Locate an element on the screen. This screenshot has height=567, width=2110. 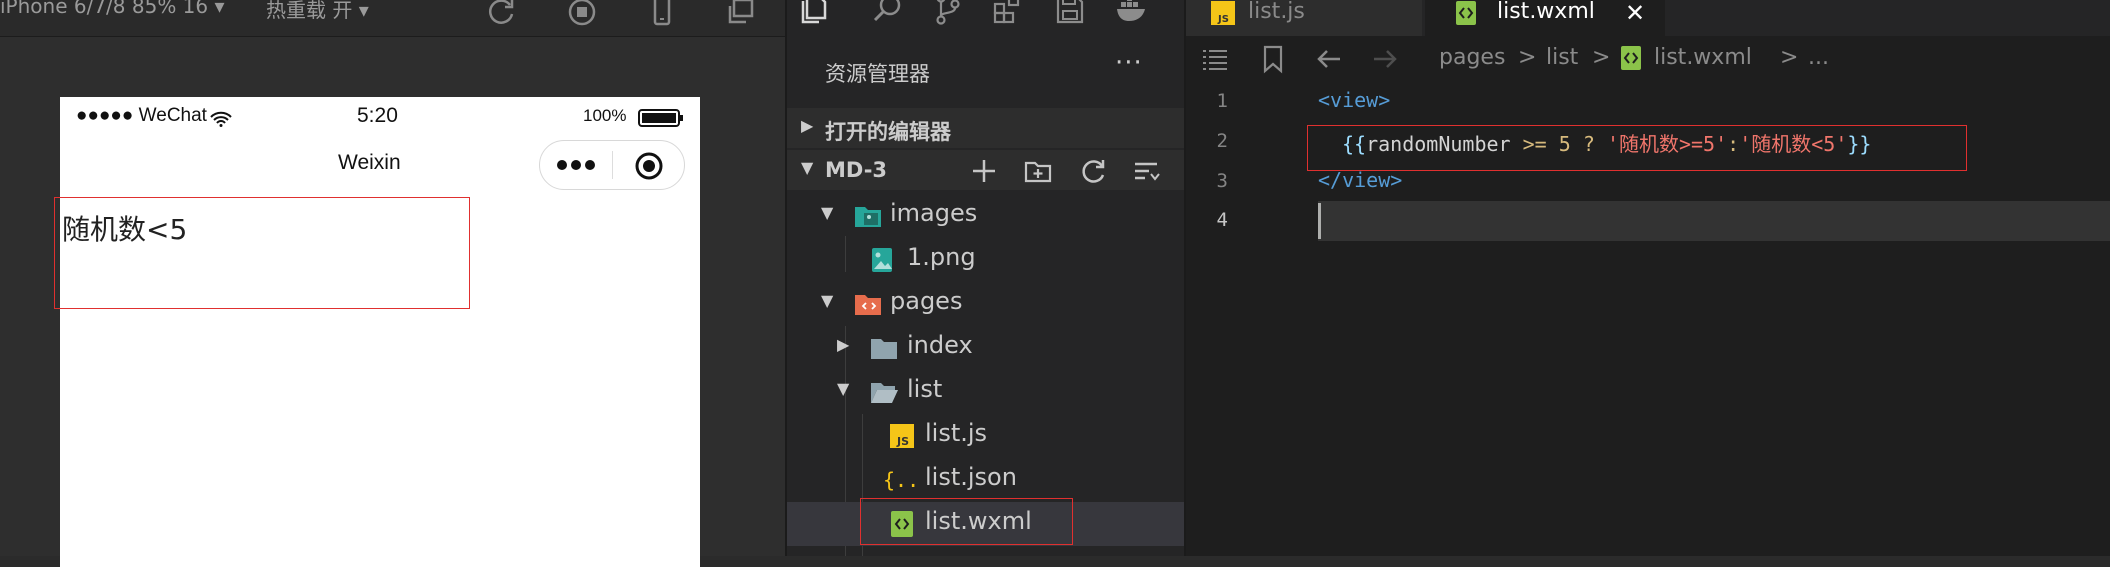
tree-file-png: 1.png is located at coordinates (985, 260).